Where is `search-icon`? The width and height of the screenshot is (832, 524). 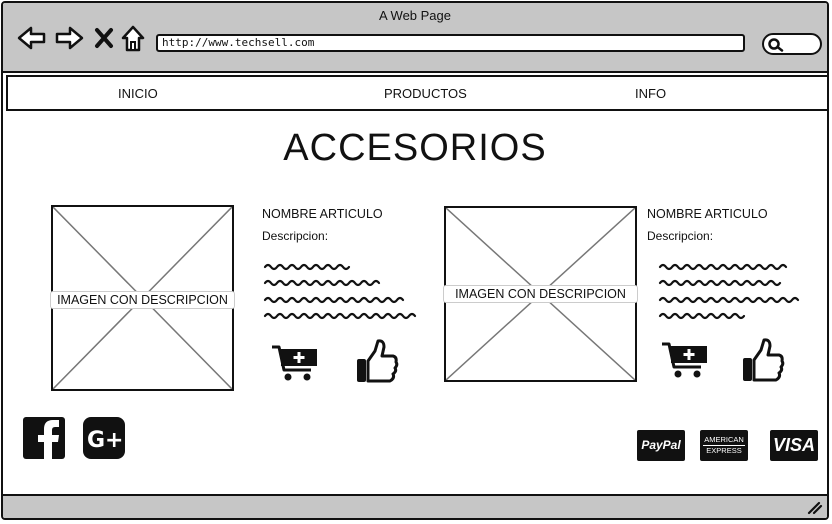 search-icon is located at coordinates (776, 45).